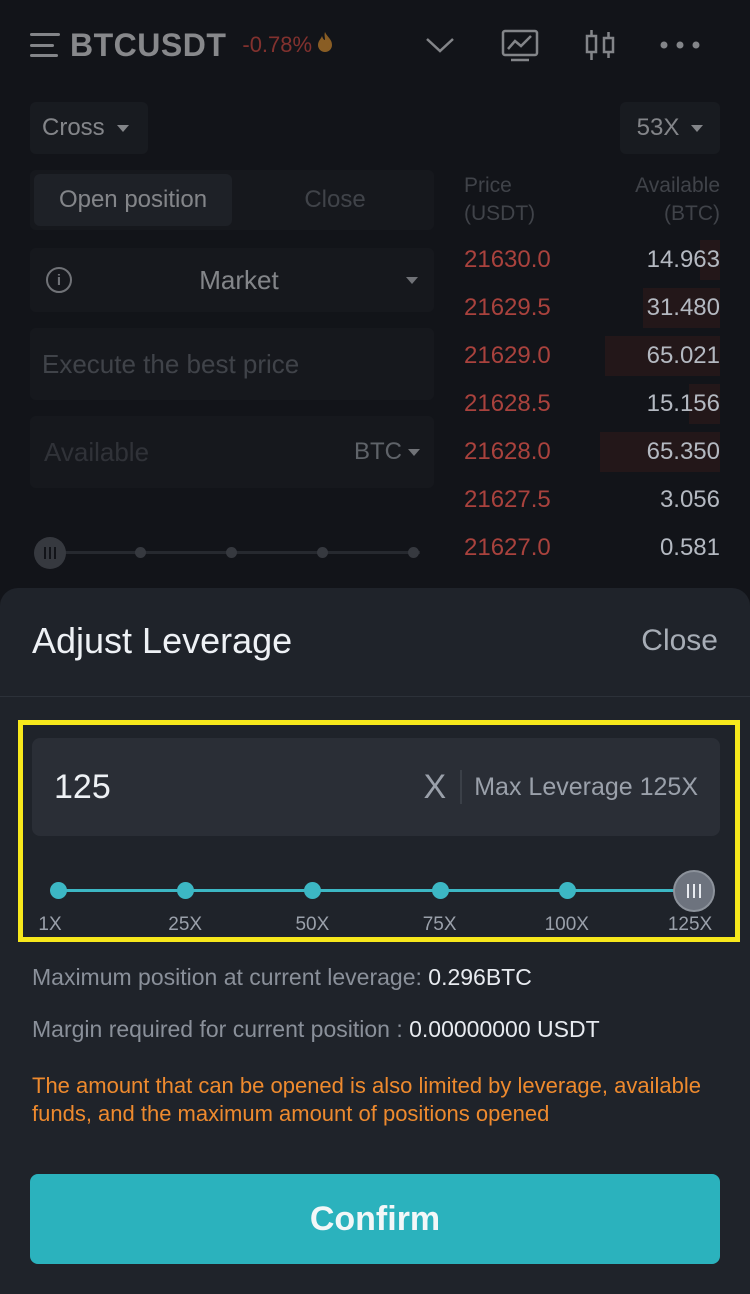 Image resolution: width=750 pixels, height=1294 pixels. I want to click on orderbook-price: 21628.0, so click(507, 451).